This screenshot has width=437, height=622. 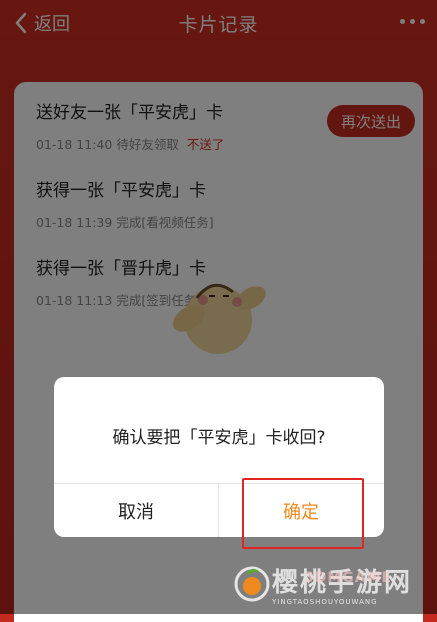 What do you see at coordinates (348, 578) in the screenshot?
I see `watermark-brand: 3DMGAME` at bounding box center [348, 578].